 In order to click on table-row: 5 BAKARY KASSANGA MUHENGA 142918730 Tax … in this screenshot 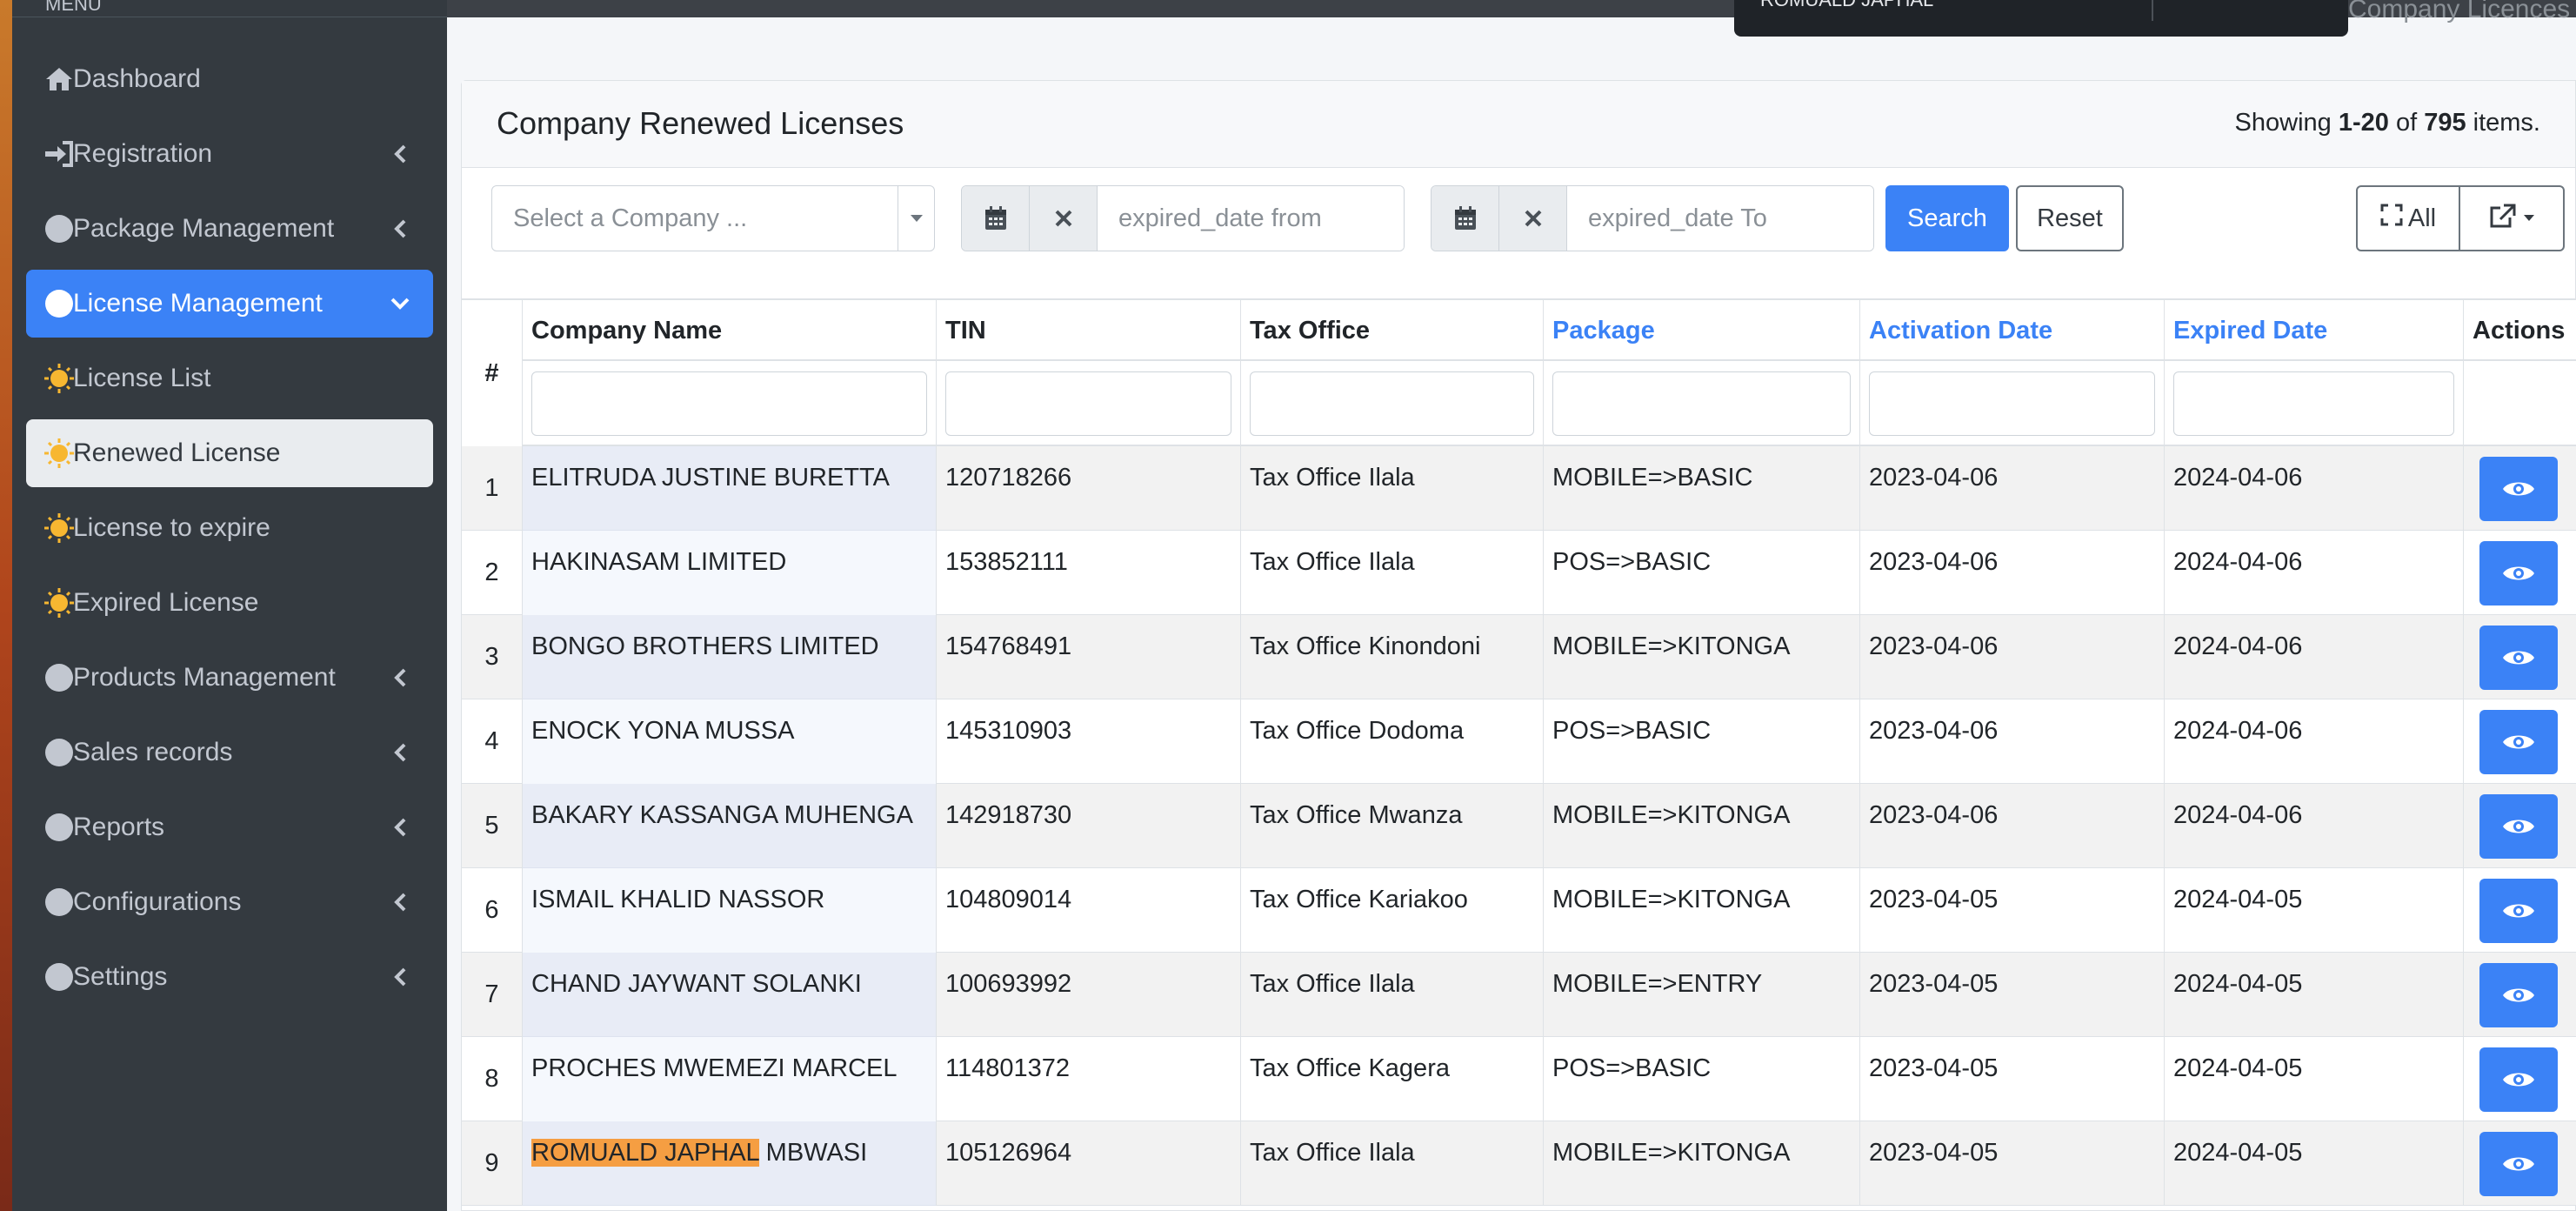, I will do `click(1519, 826)`.